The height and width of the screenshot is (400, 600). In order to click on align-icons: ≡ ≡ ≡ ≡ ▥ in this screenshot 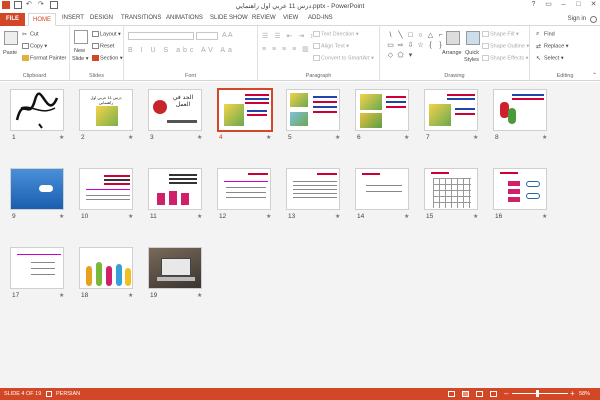, I will do `click(286, 49)`.